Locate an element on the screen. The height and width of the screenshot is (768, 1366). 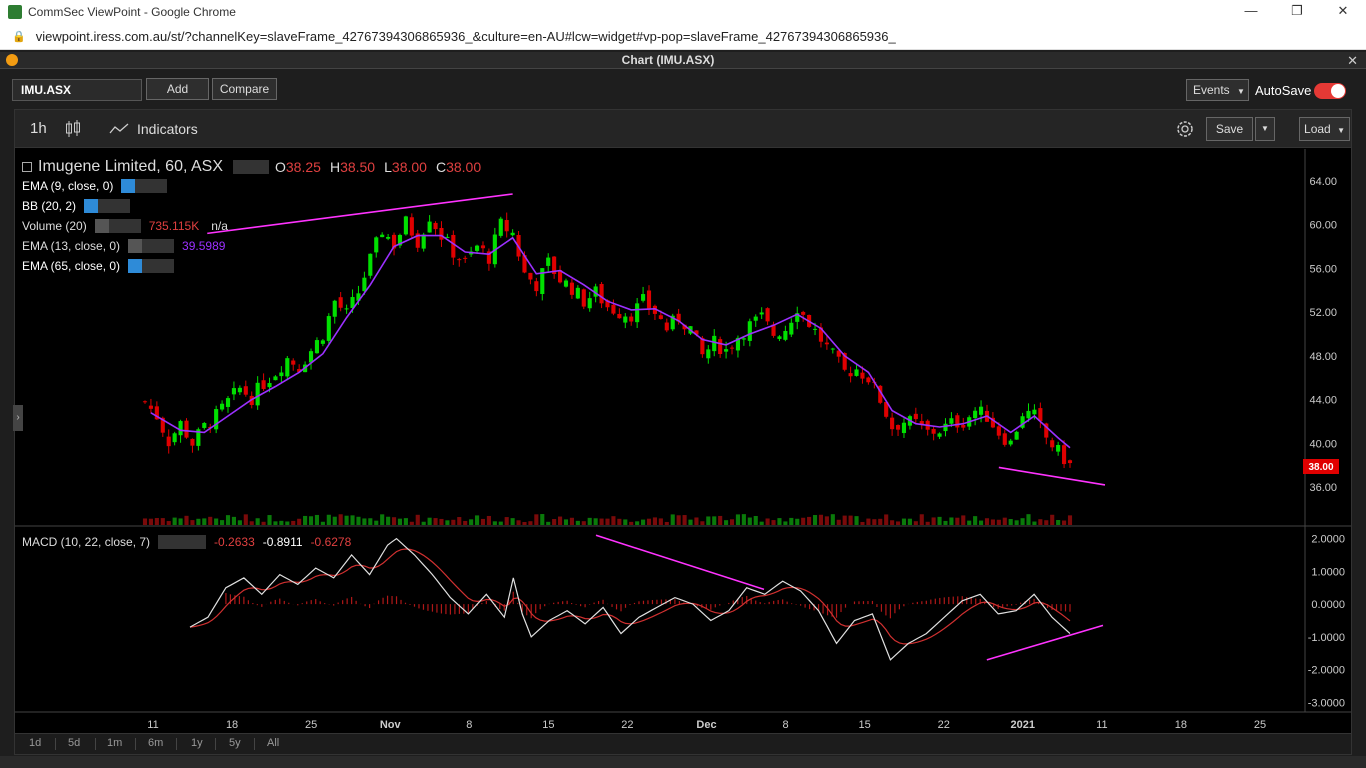
x-tick-label: Dec is located at coordinates (706, 725).